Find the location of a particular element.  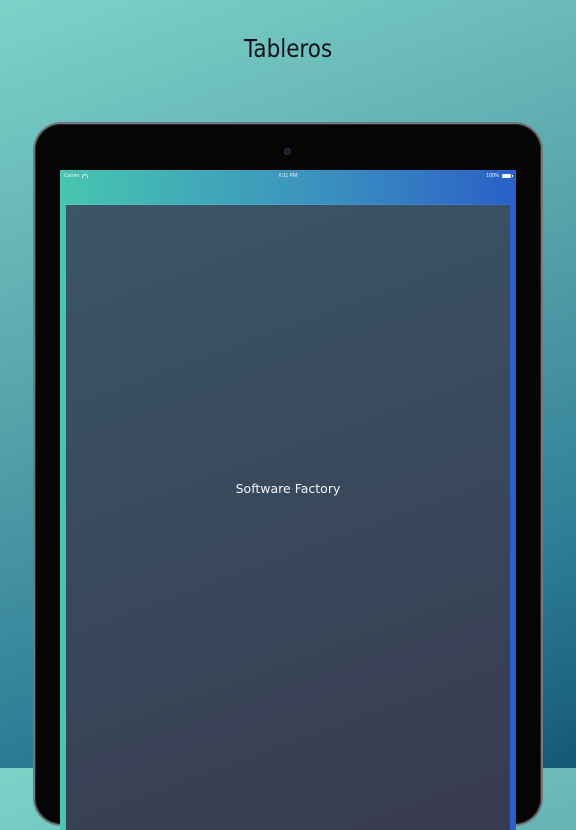

promo-title: Tableros is located at coordinates (288, 48).